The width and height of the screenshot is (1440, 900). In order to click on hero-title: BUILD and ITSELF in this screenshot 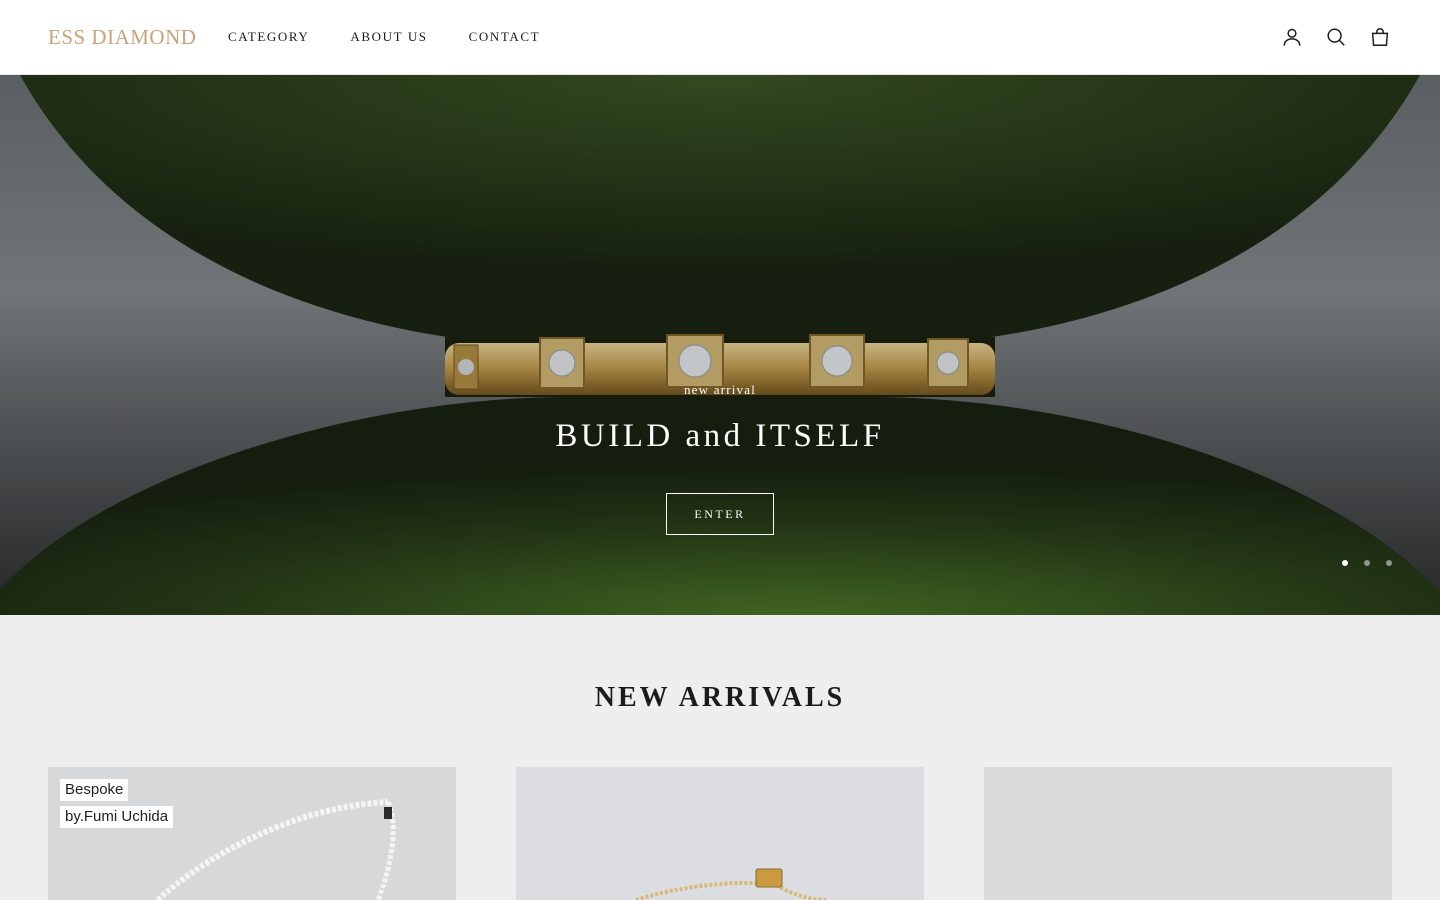, I will do `click(720, 436)`.